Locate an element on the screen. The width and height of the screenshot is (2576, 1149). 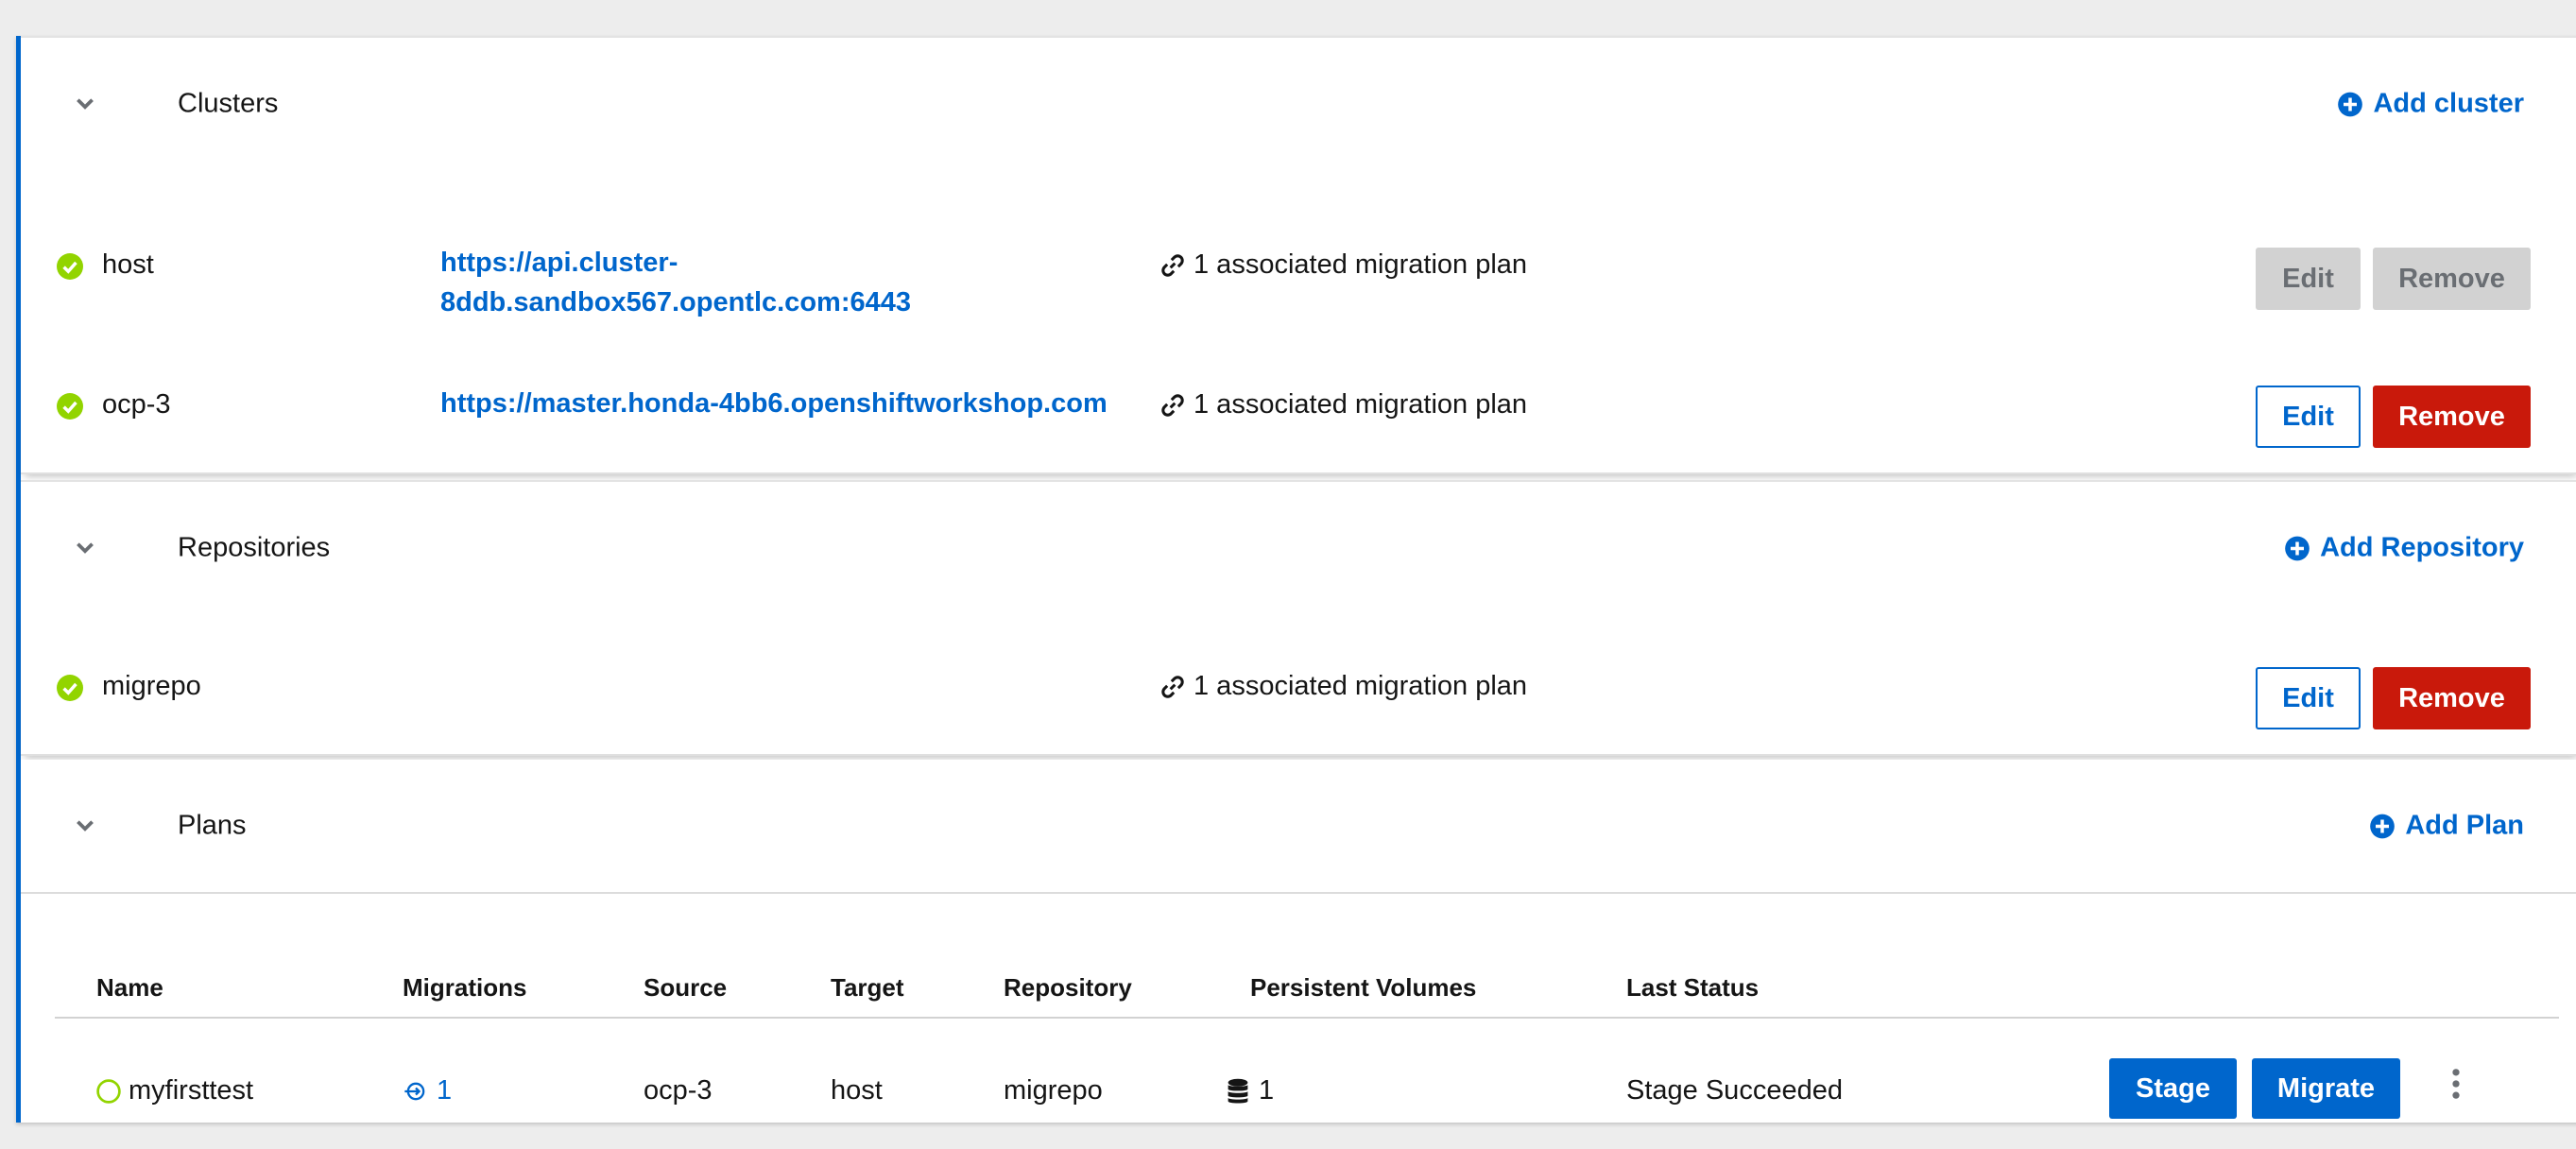
clusters-section-header: Clusters Add cluster is located at coordinates (1298, 104).